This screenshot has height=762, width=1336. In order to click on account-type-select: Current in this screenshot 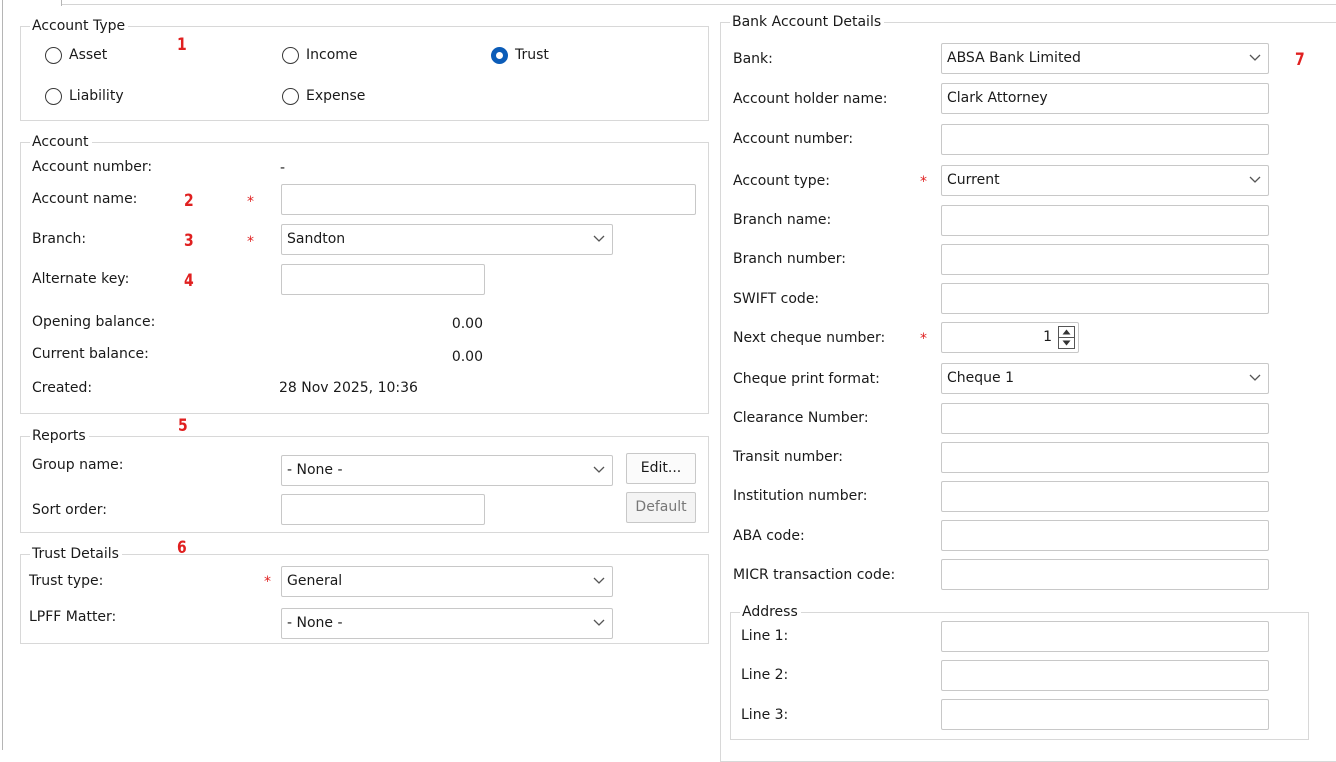, I will do `click(1105, 180)`.